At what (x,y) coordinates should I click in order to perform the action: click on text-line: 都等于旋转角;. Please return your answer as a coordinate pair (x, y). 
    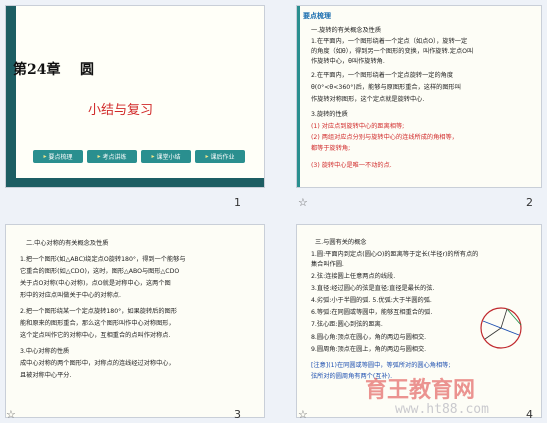
    Looking at the image, I should click on (331, 148).